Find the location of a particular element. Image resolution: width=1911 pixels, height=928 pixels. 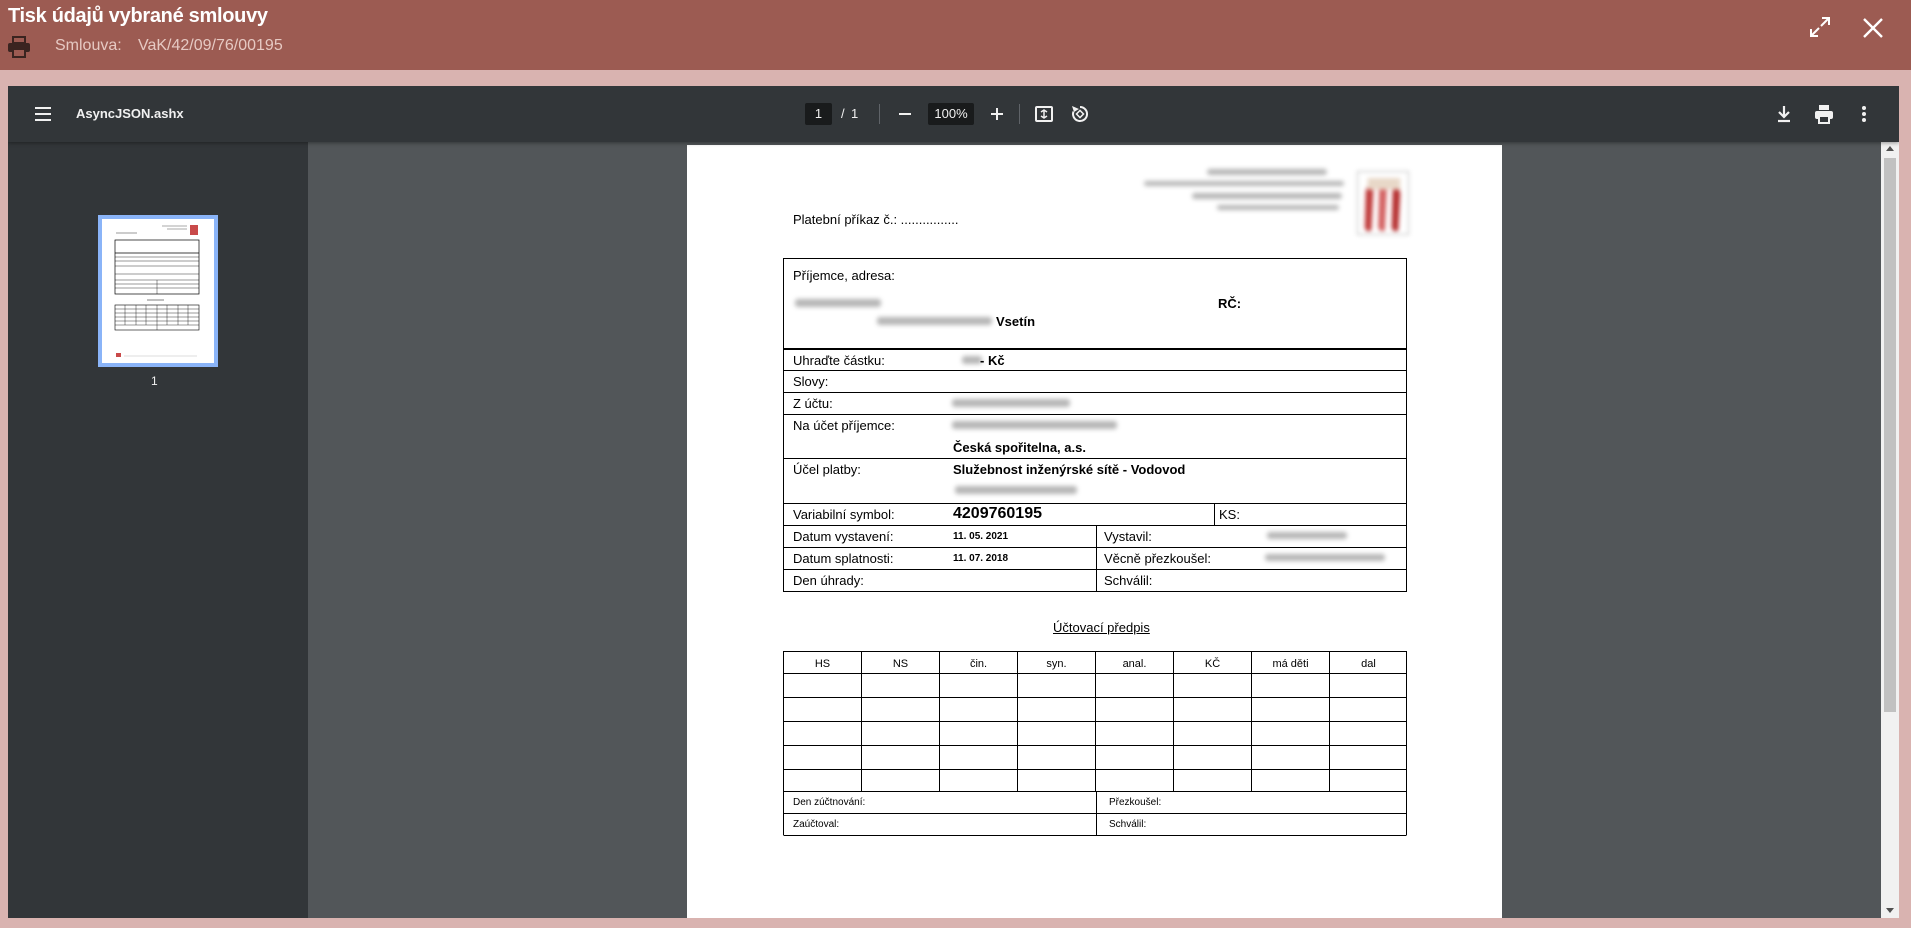

amount-currency: - Kč is located at coordinates (992, 360).